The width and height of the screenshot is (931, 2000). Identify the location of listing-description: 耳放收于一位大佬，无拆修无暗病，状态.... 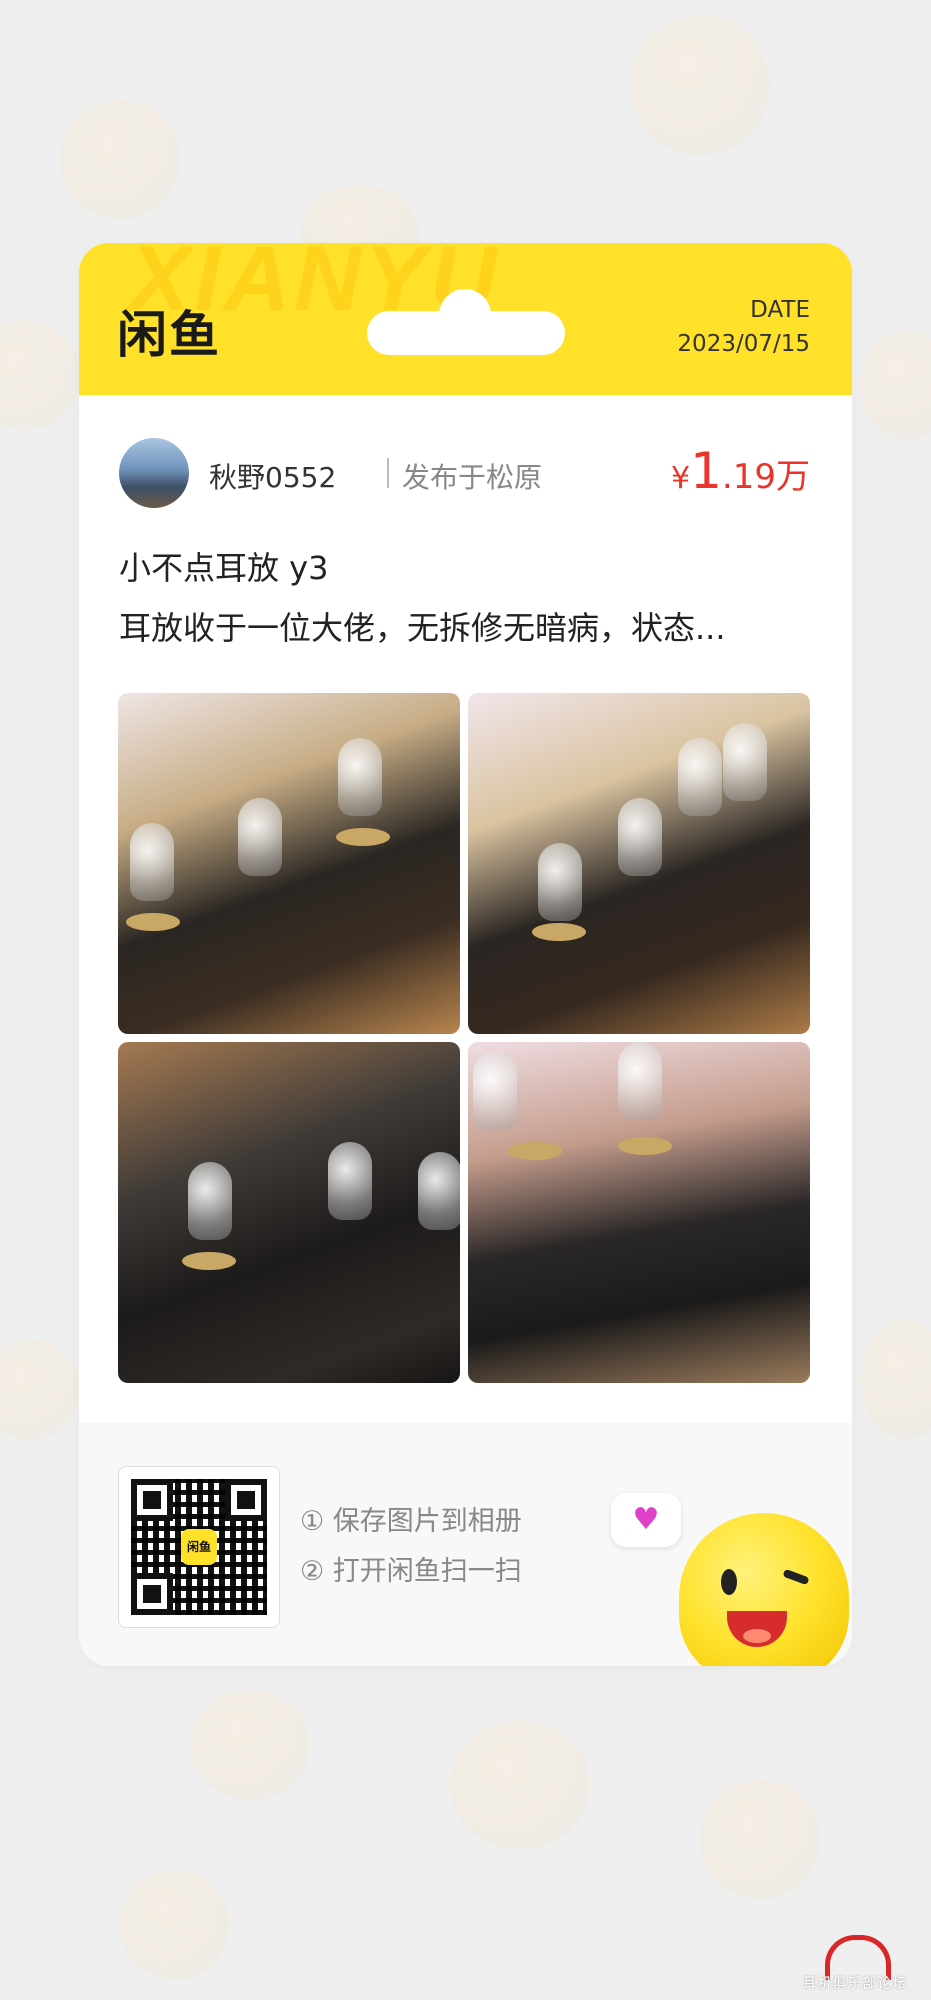
(422, 628).